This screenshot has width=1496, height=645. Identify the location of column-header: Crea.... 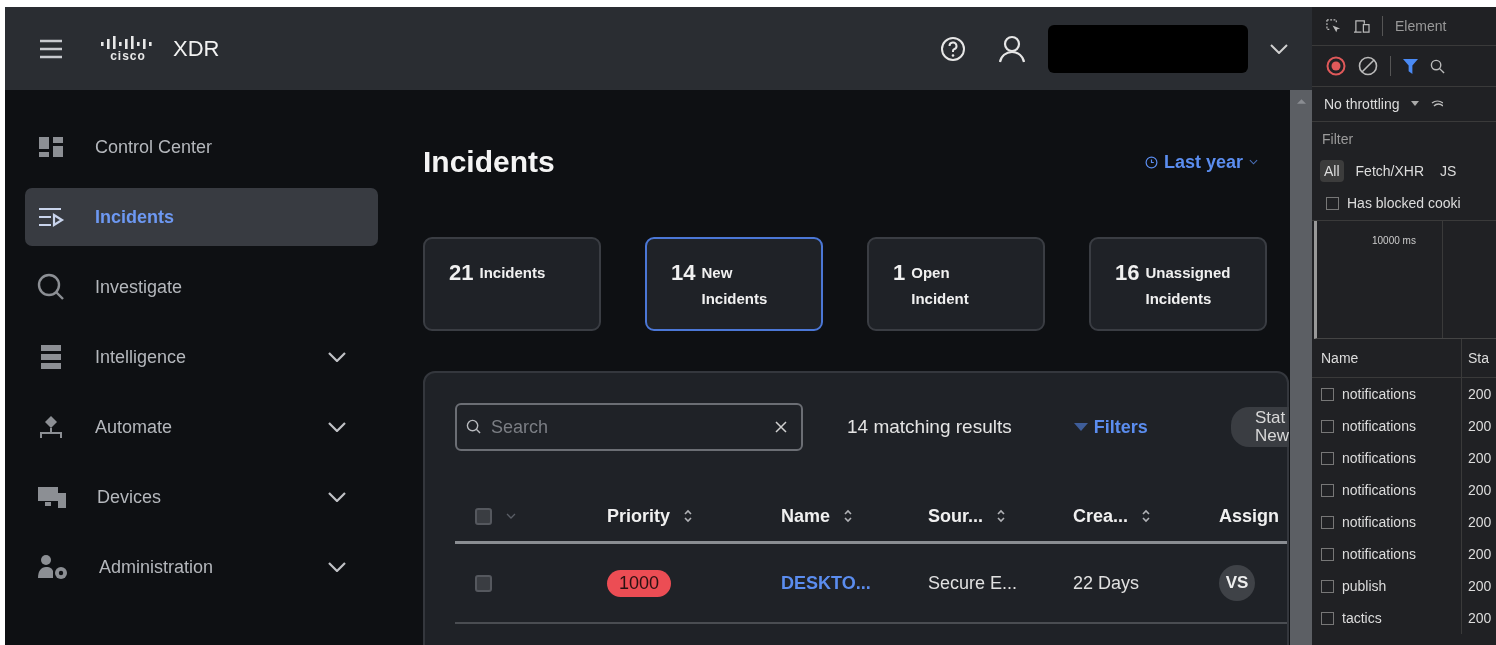
(1101, 516).